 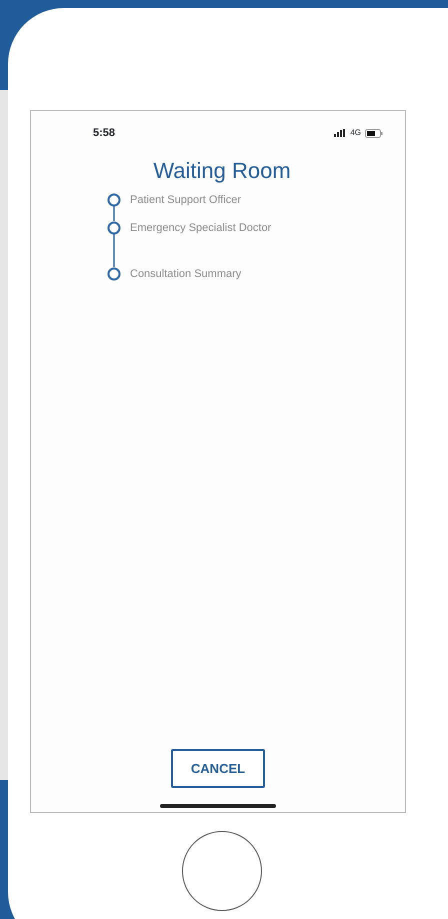 I want to click on cancel-button: CANCEL, so click(x=218, y=768).